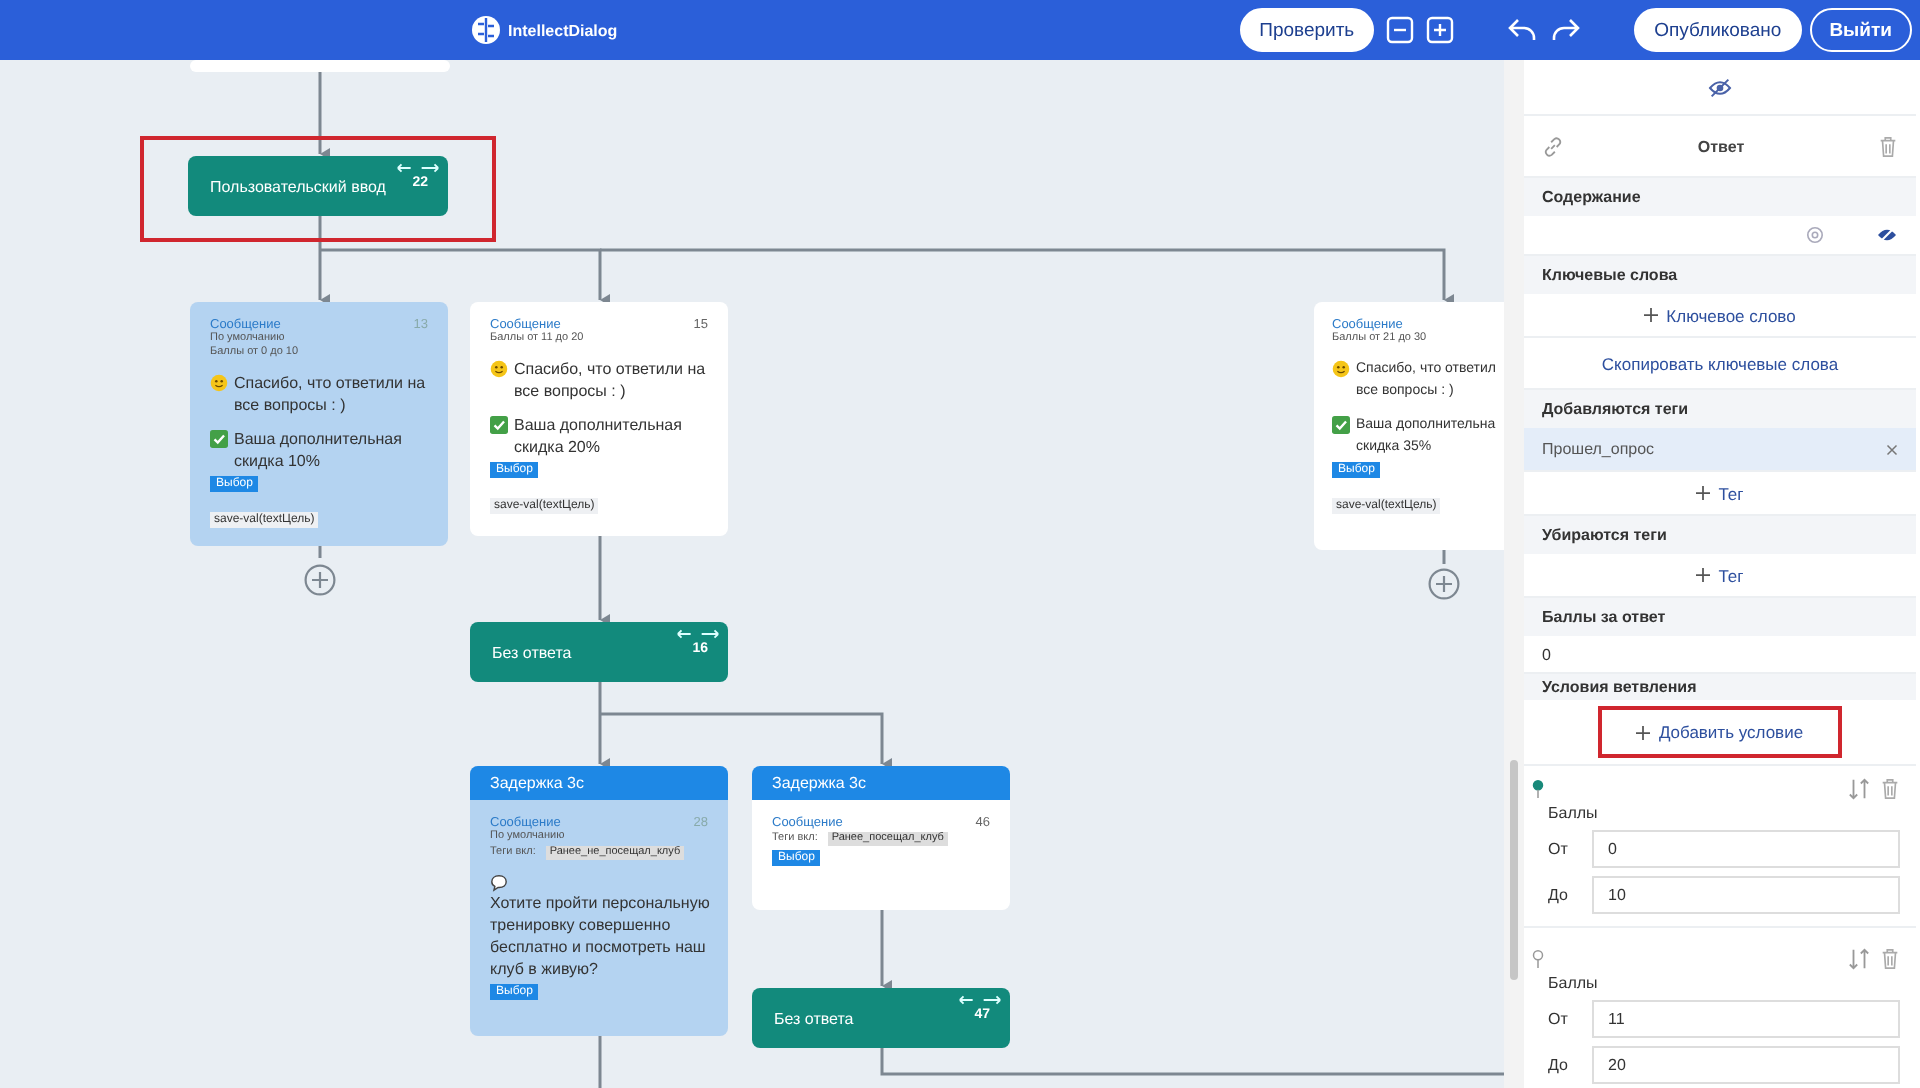 This screenshot has width=1920, height=1088. Describe the element at coordinates (1440, 30) in the screenshot. I see `zoom-in-icon` at that location.